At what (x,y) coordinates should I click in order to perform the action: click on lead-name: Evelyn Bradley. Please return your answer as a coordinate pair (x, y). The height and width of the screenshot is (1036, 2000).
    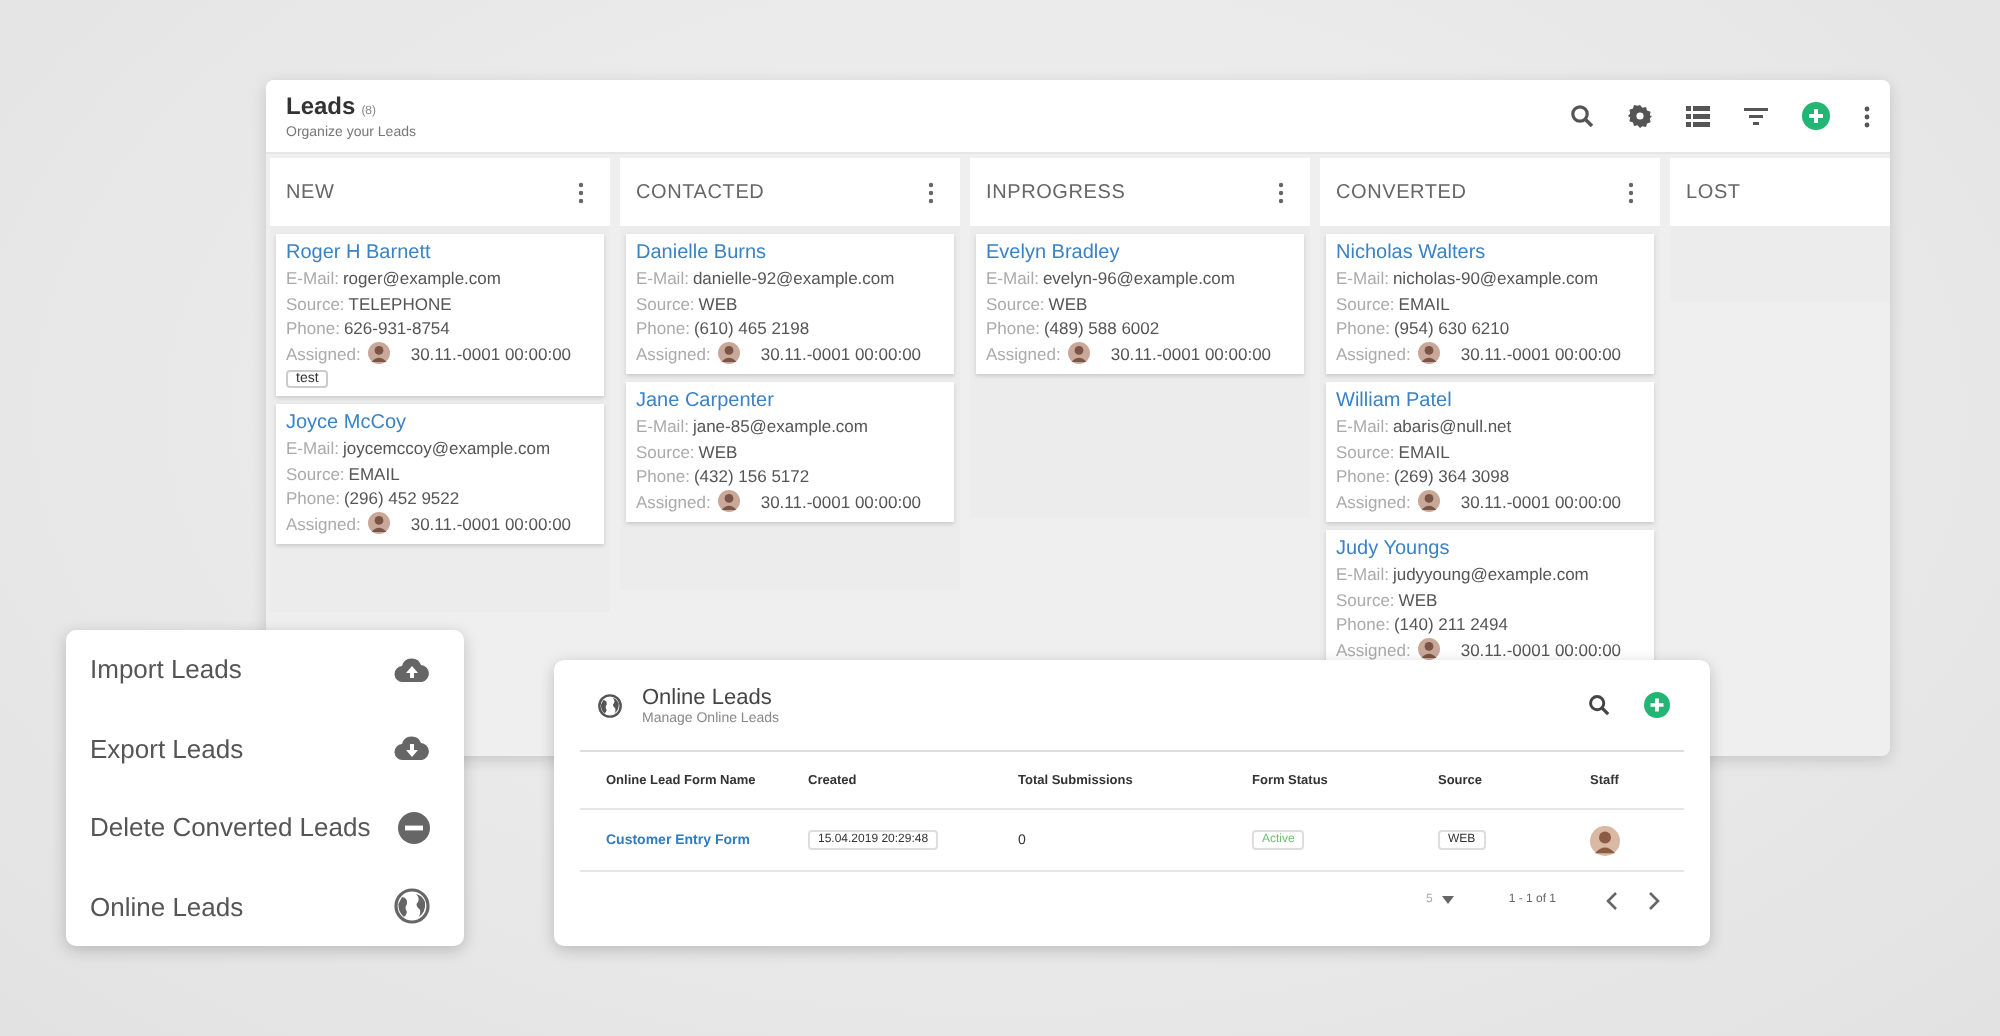
    Looking at the image, I should click on (1053, 253).